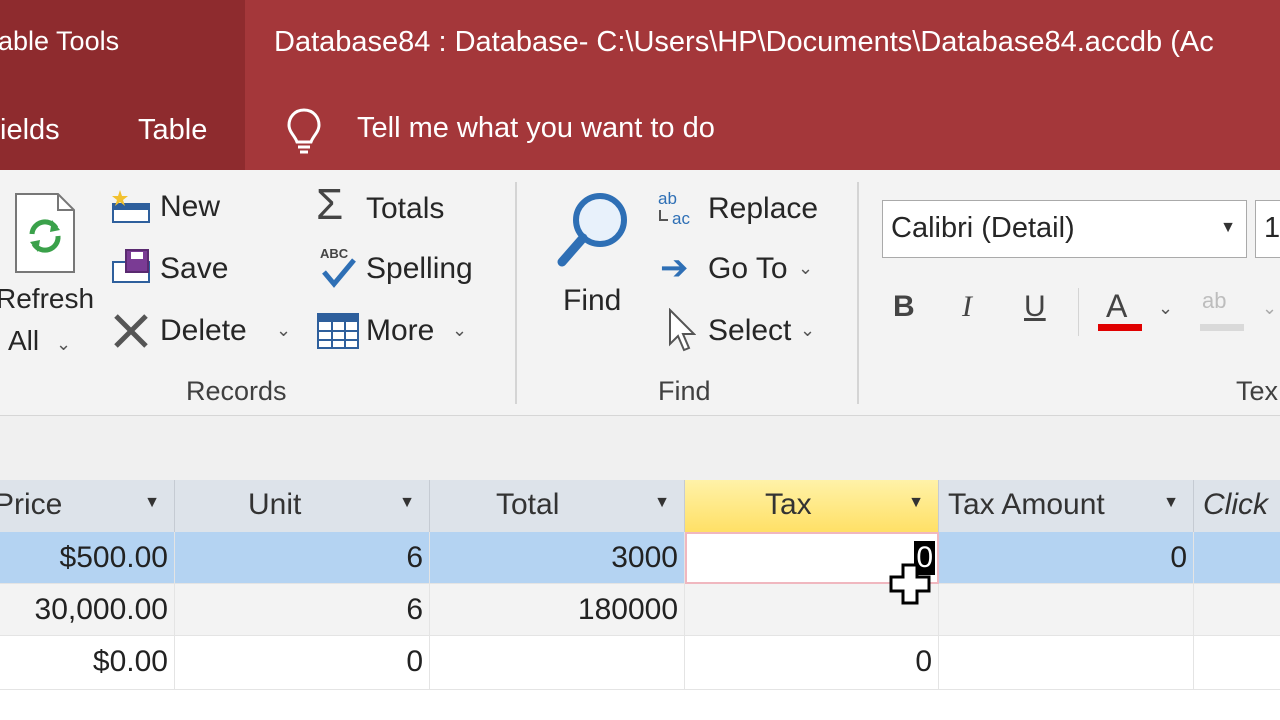 The width and height of the screenshot is (1280, 720). What do you see at coordinates (203, 330) in the screenshot?
I see `delete-label: Delete` at bounding box center [203, 330].